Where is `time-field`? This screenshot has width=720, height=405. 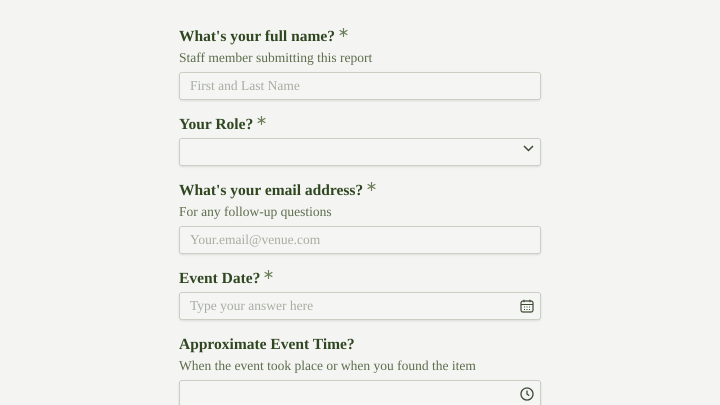
time-field is located at coordinates (360, 392).